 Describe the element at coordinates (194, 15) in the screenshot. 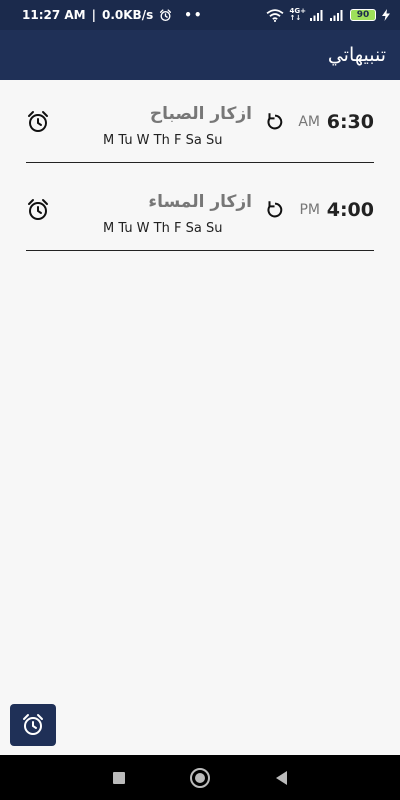

I see `notification-dots: ••` at that location.